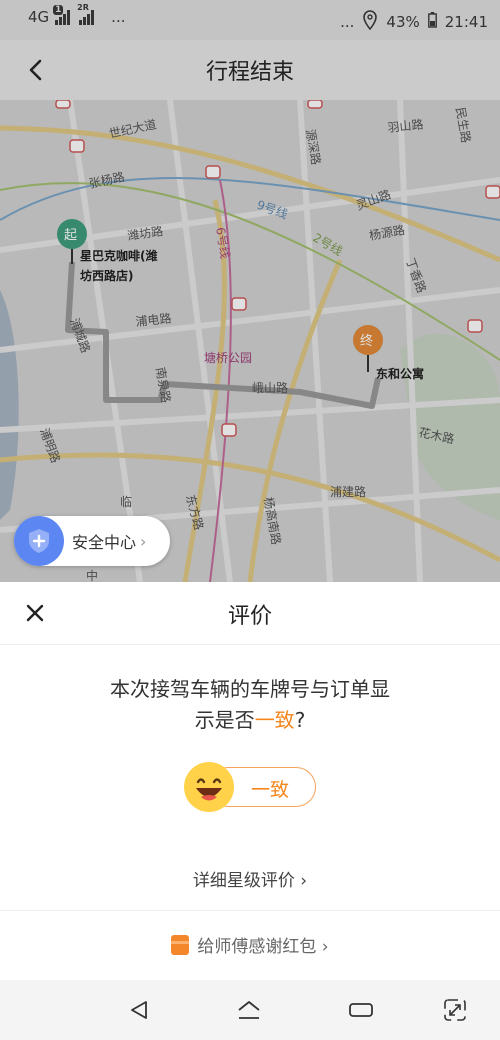 The height and width of the screenshot is (1040, 500). I want to click on battery-percent: 43%, so click(403, 22).